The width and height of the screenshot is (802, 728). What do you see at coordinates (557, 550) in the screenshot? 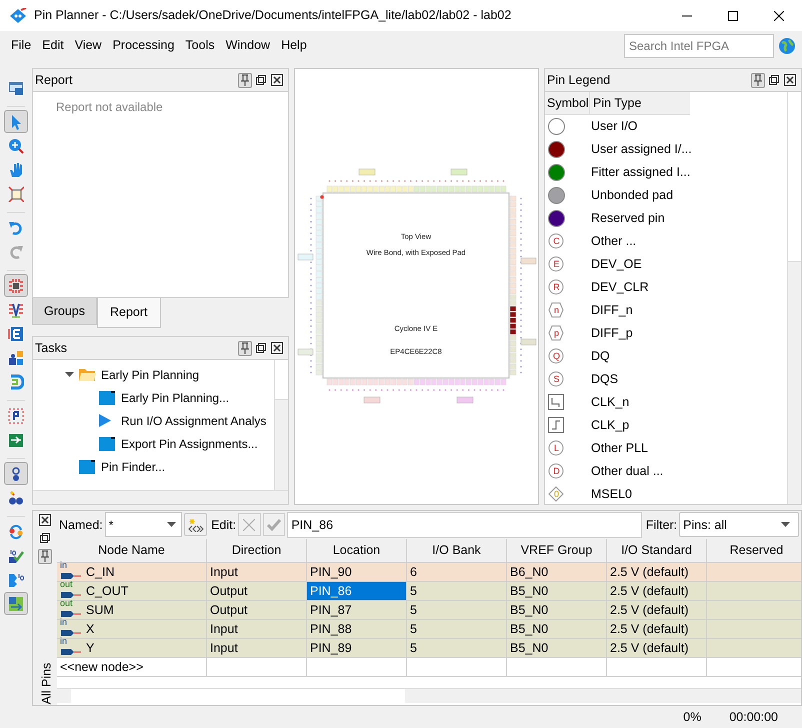
I see `column-header: VREF Group` at bounding box center [557, 550].